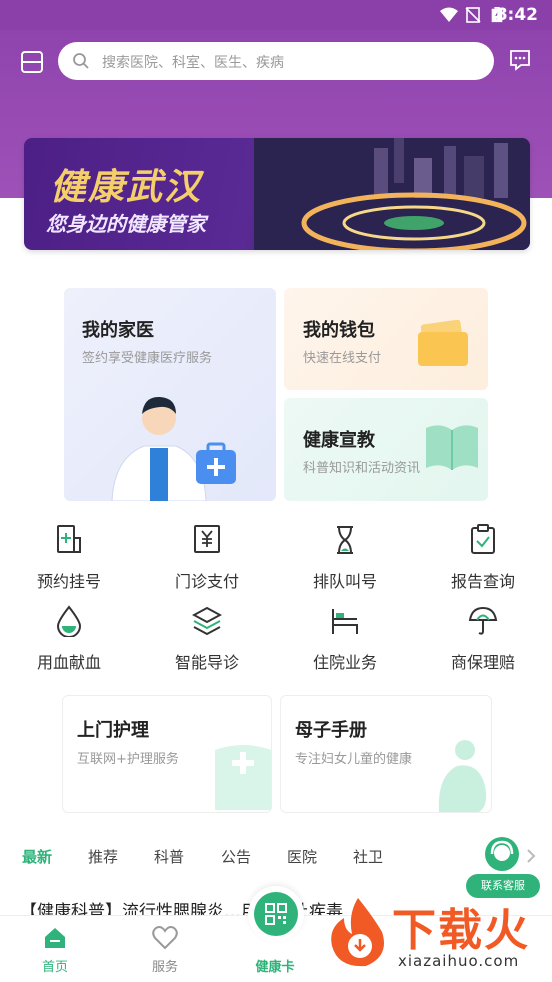 The height and width of the screenshot is (982, 552). Describe the element at coordinates (69, 645) in the screenshot. I see `grid-item-blood: 用血献血` at that location.